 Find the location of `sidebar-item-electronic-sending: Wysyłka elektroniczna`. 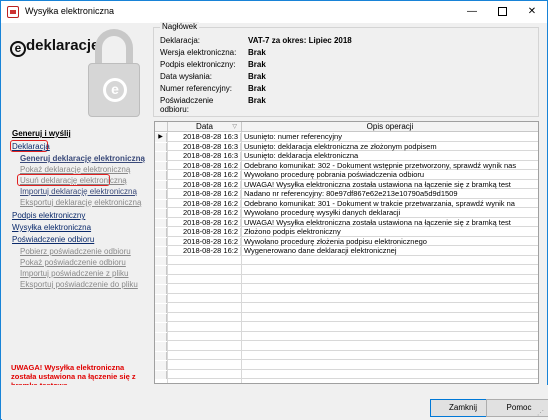

sidebar-item-electronic-sending: Wysyłka elektroniczna is located at coordinates (51, 227).